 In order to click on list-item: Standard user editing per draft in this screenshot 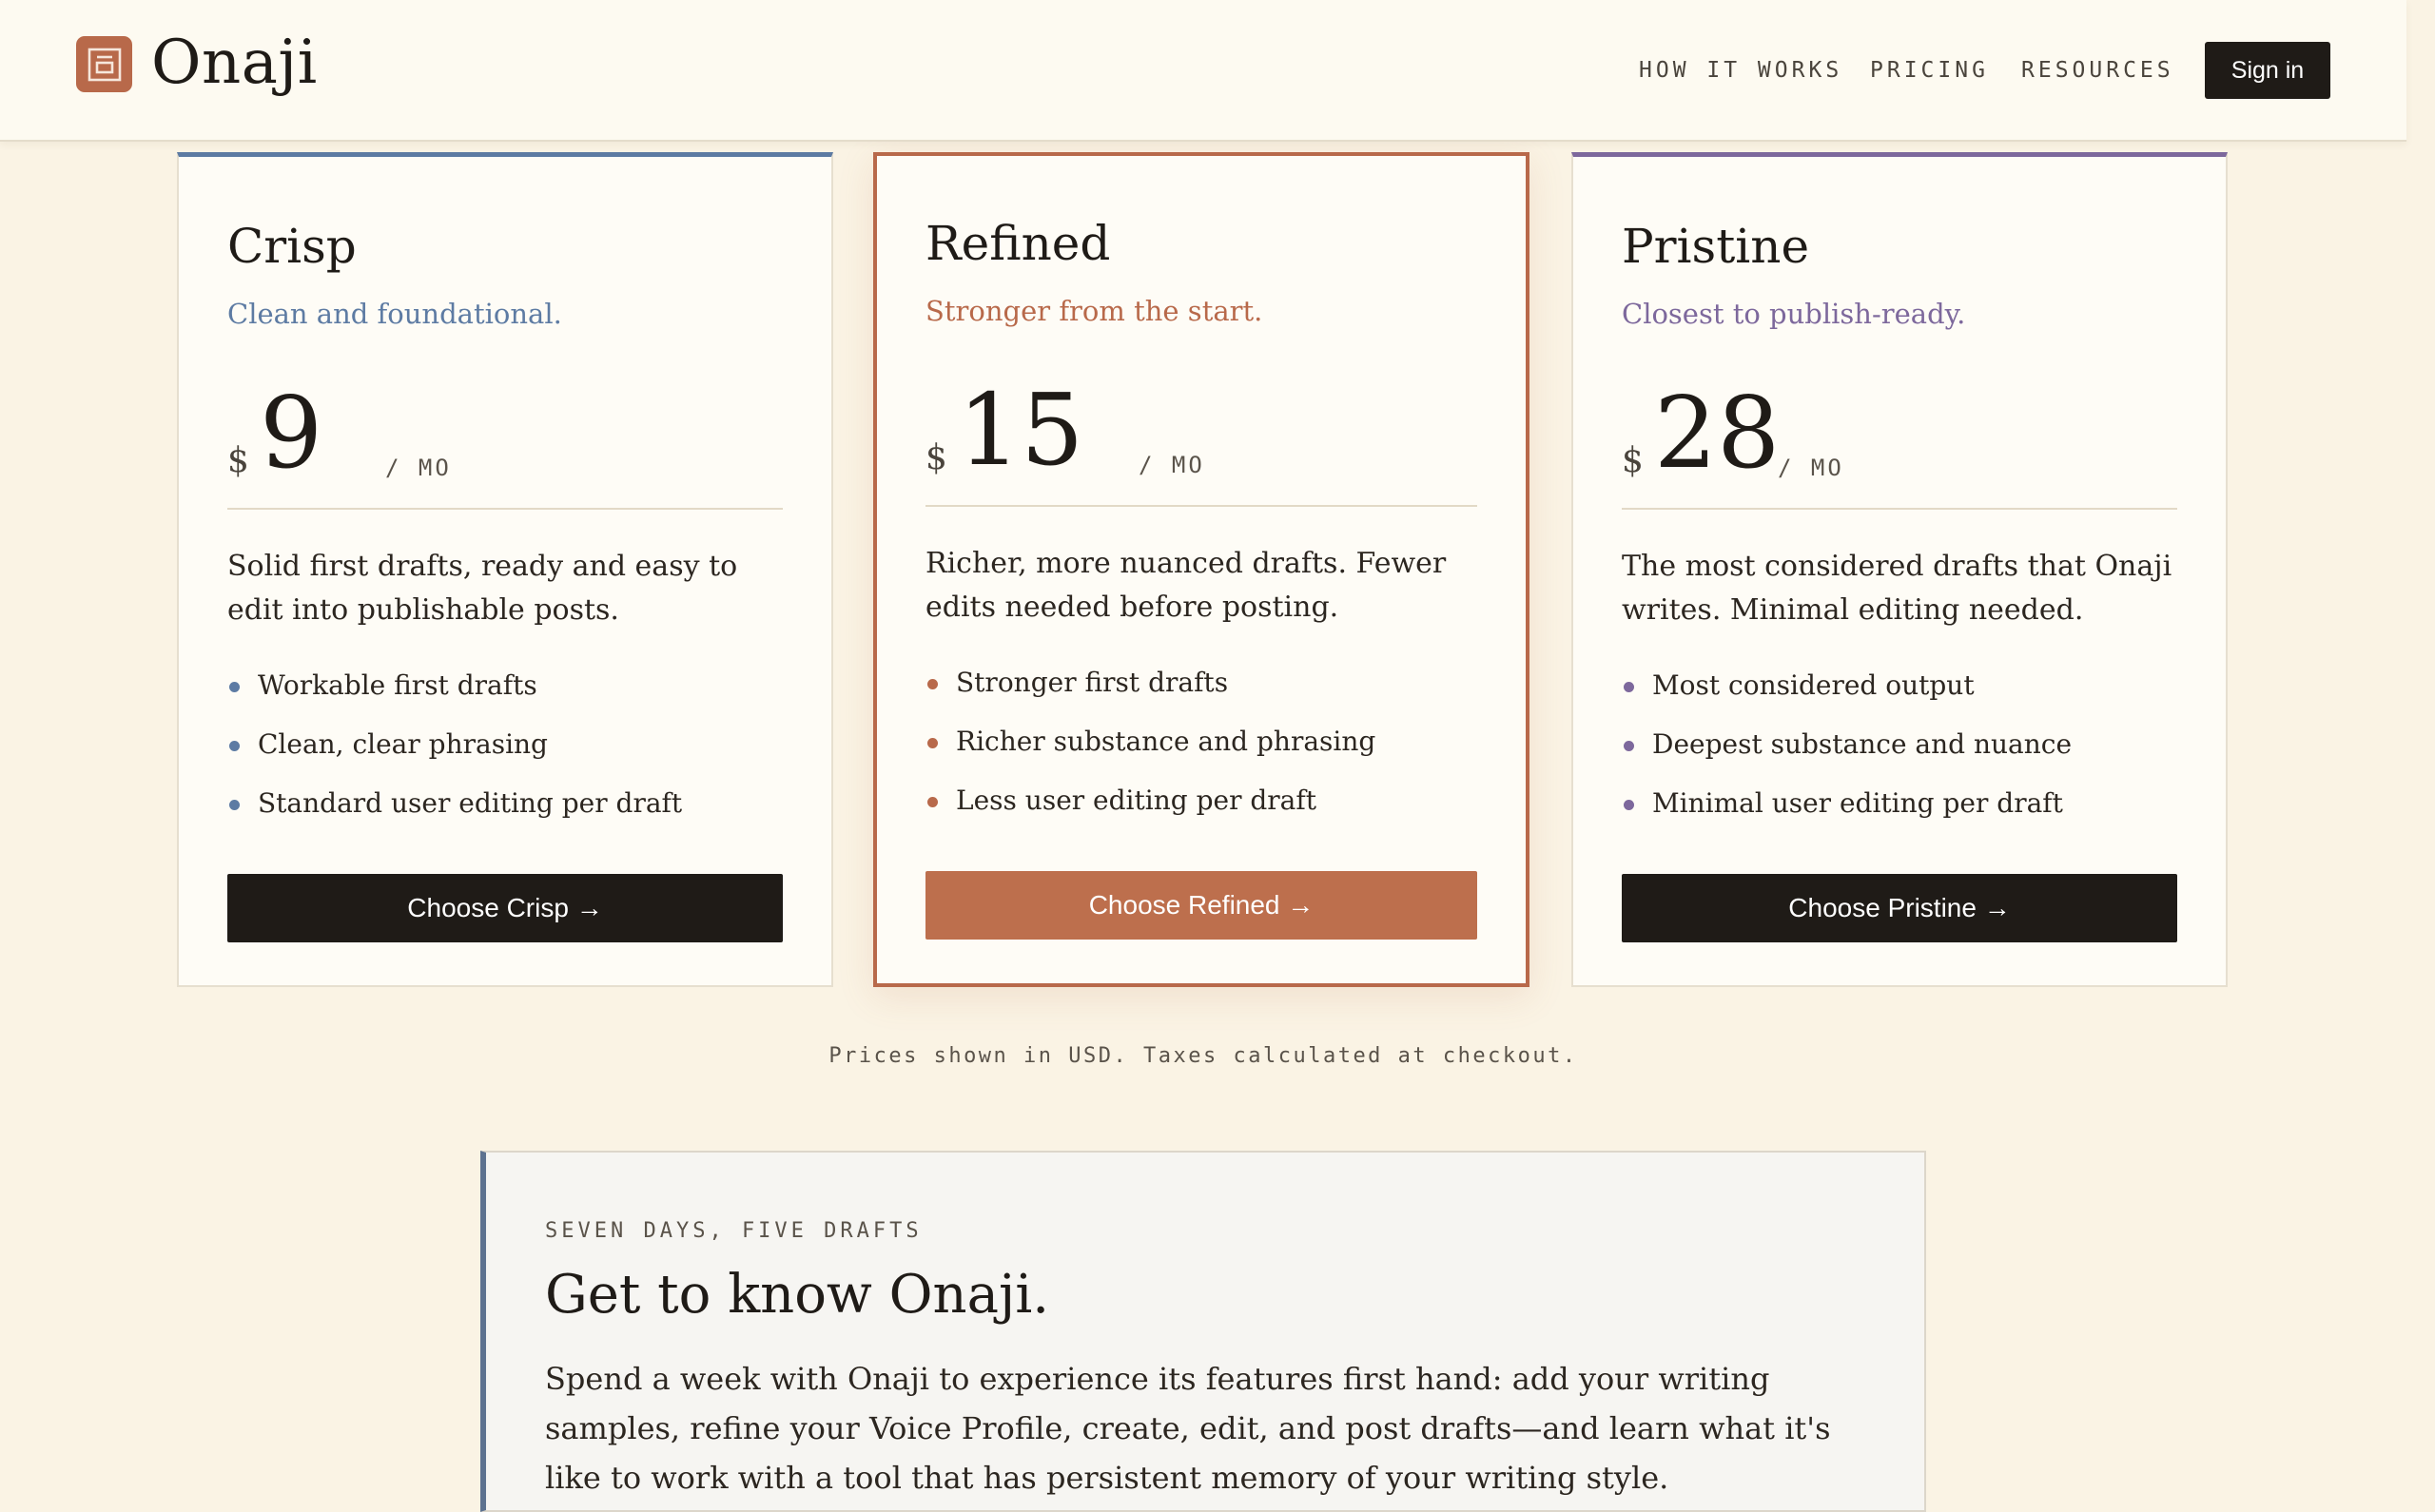, I will do `click(505, 810)`.